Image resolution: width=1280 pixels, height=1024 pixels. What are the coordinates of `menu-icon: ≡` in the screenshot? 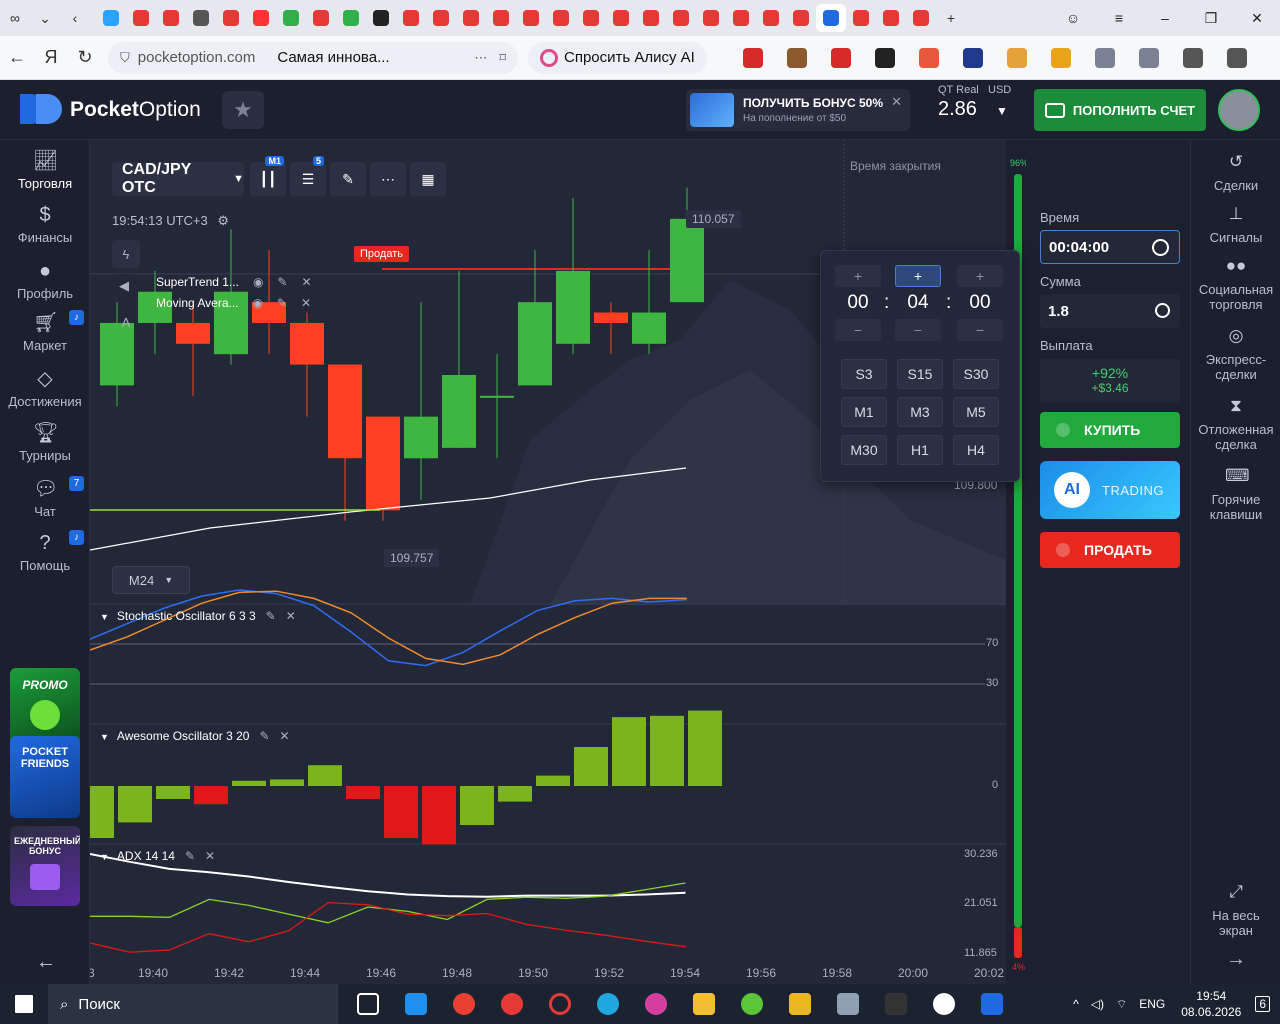 It's located at (1119, 18).